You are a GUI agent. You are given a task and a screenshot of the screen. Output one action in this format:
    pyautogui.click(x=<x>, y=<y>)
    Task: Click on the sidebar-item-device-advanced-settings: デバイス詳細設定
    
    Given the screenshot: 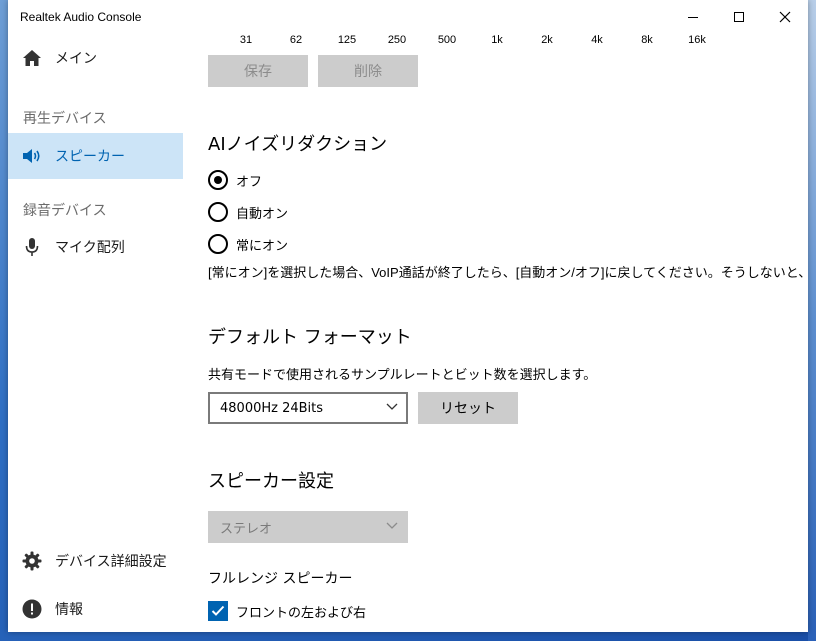 What is the action you would take?
    pyautogui.click(x=95, y=561)
    